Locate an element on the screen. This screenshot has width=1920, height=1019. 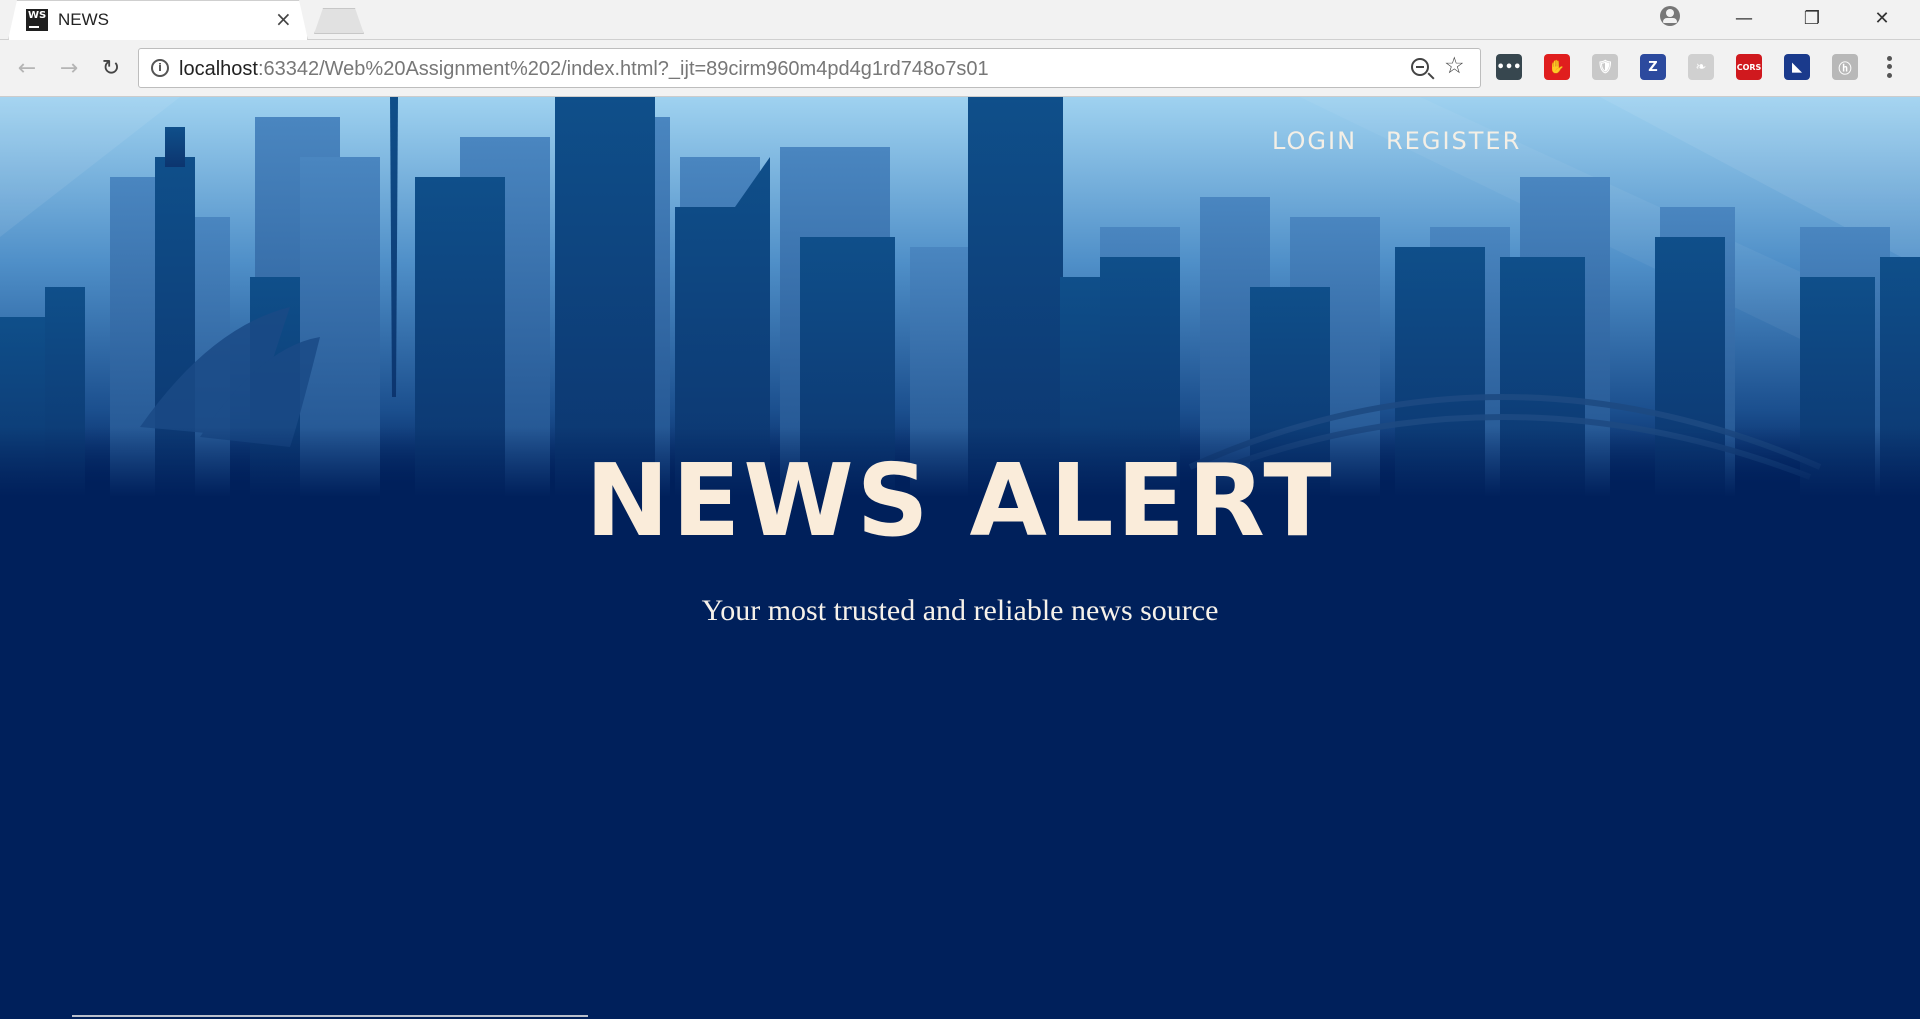
webstorm-favicon-icon: WS is located at coordinates (37, 20).